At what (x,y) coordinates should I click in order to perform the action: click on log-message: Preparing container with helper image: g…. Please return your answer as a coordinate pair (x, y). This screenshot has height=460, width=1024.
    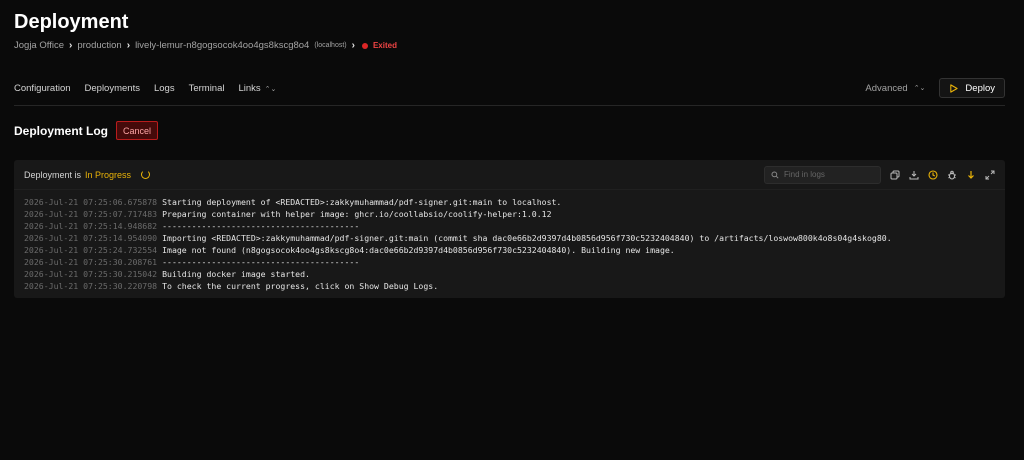
    Looking at the image, I should click on (357, 214).